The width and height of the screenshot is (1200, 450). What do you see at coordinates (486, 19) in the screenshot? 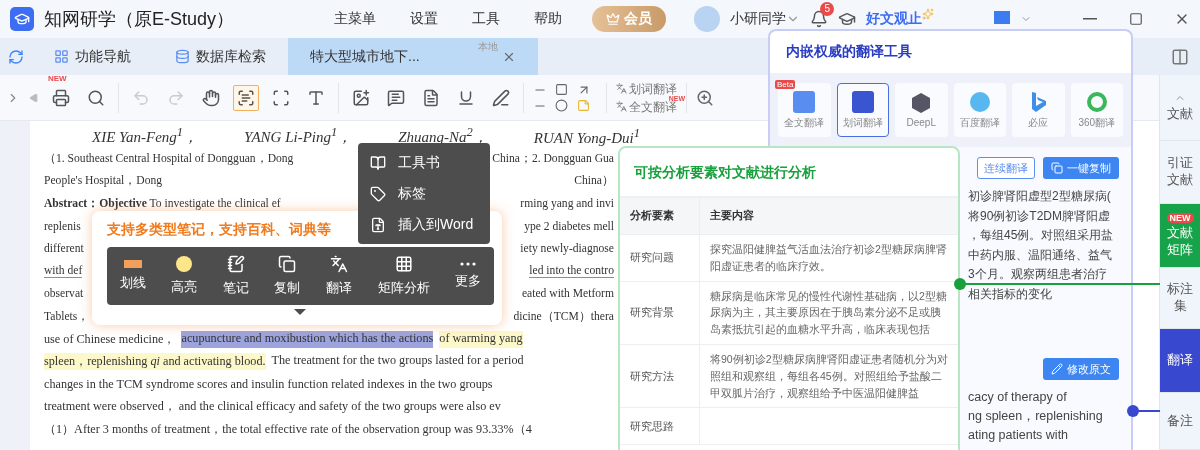
I see `menu-item: 工具` at bounding box center [486, 19].